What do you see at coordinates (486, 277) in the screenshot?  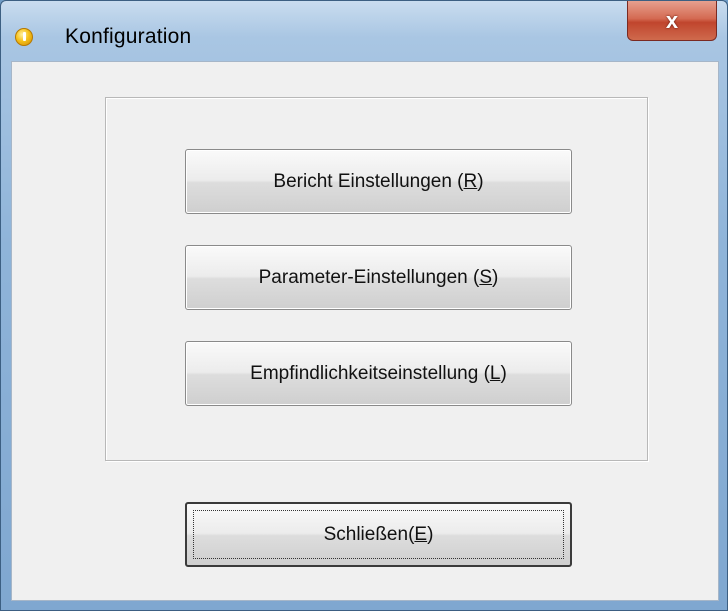 I see `parameter-settings-accel: S` at bounding box center [486, 277].